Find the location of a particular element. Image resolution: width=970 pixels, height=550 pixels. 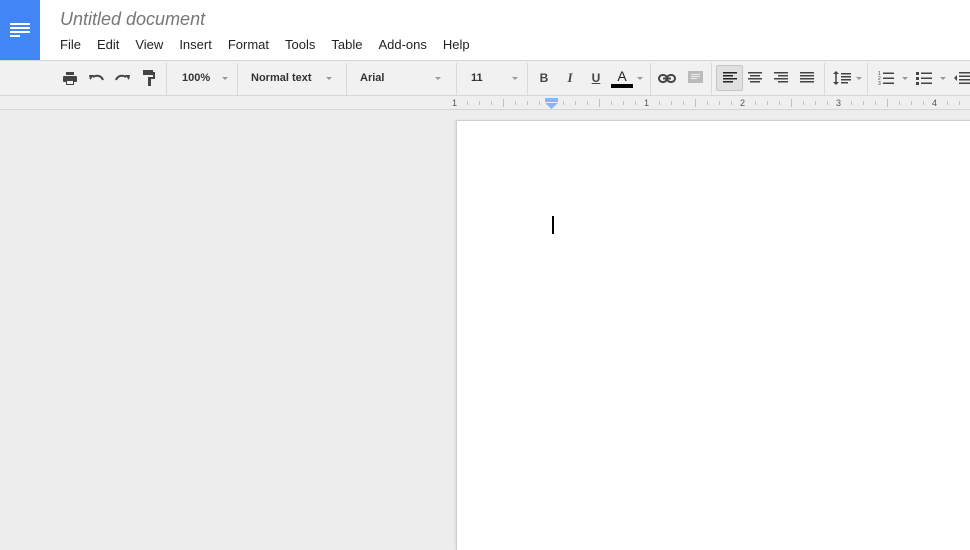

underline-icon: U is located at coordinates (596, 78).